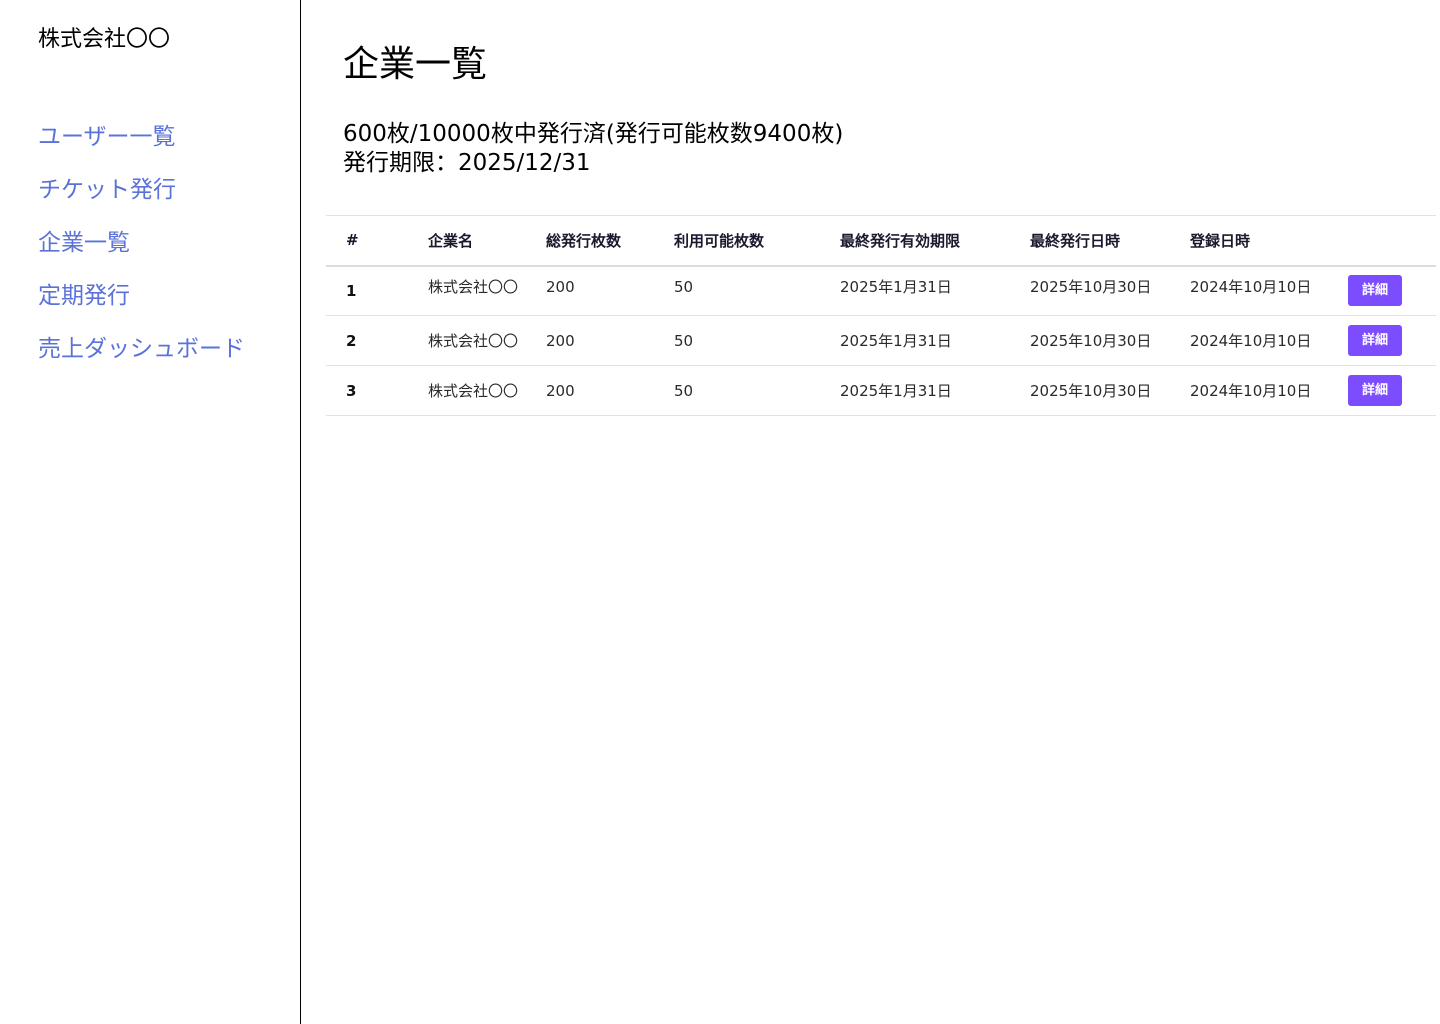  What do you see at coordinates (352, 240) in the screenshot?
I see `col-header-number: #` at bounding box center [352, 240].